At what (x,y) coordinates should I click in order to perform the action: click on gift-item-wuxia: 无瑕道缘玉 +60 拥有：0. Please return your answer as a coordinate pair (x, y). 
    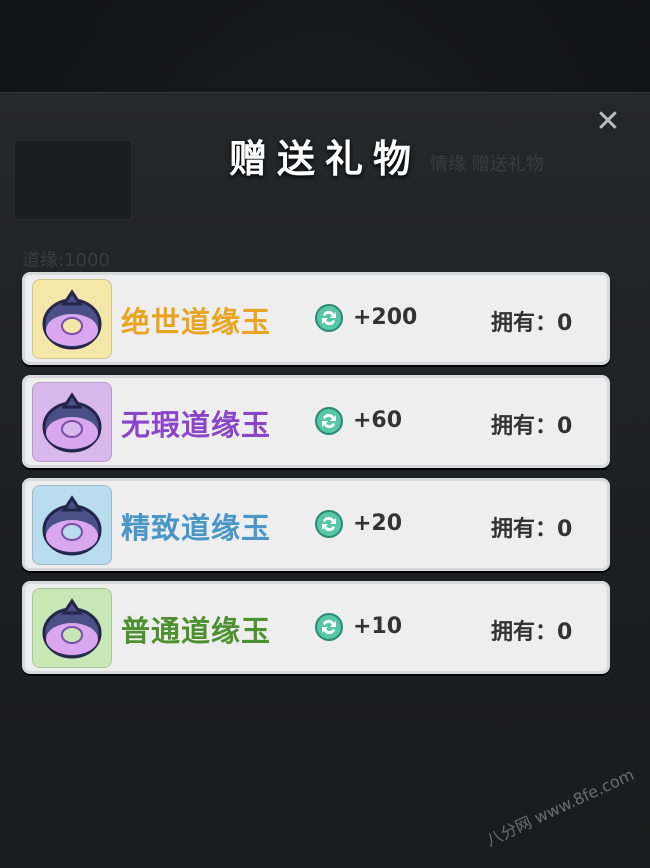
    Looking at the image, I should click on (316, 421).